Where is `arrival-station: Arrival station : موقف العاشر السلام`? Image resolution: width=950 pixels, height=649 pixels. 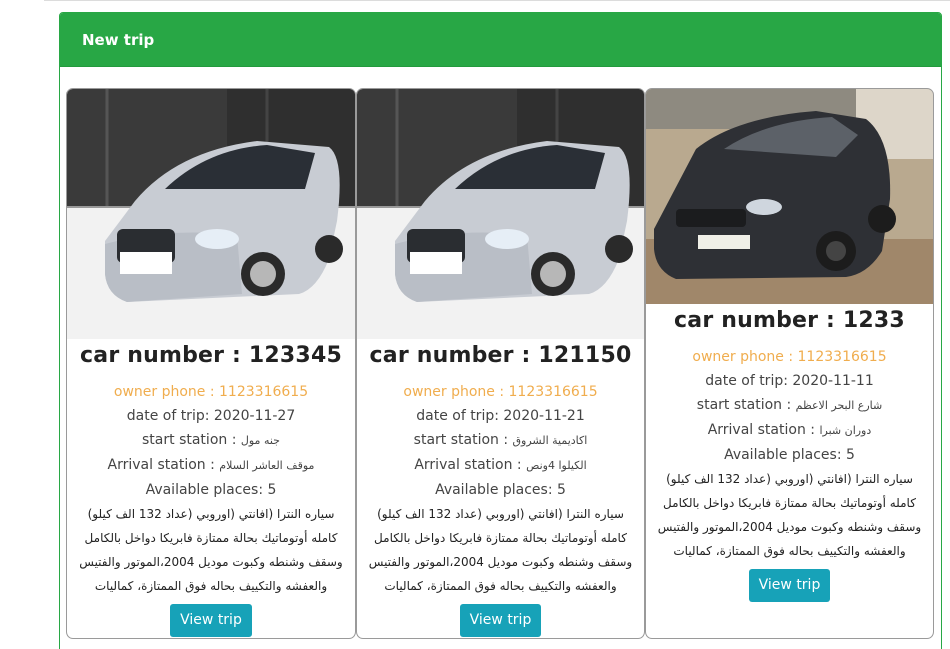 arrival-station: Arrival station : موقف العاشر السلام is located at coordinates (211, 465).